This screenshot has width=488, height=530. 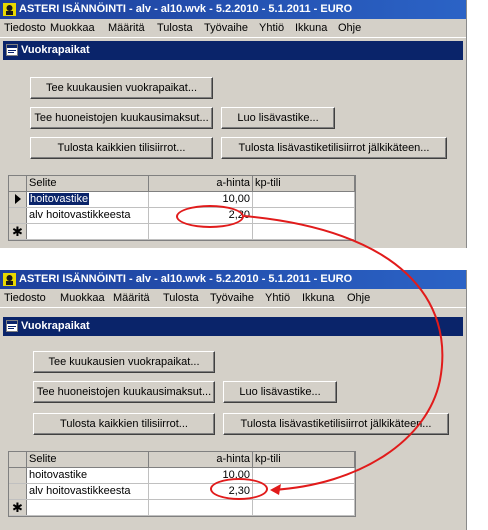 I want to click on annotation-oval-before, so click(x=210, y=216).